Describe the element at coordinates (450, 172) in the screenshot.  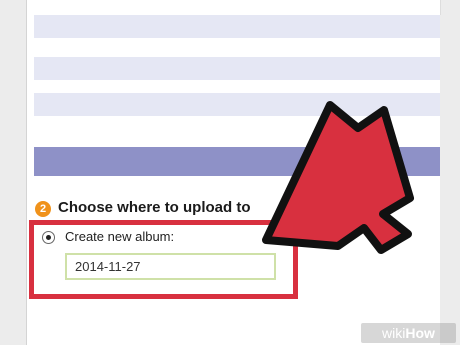
I see `window-frame-right` at that location.